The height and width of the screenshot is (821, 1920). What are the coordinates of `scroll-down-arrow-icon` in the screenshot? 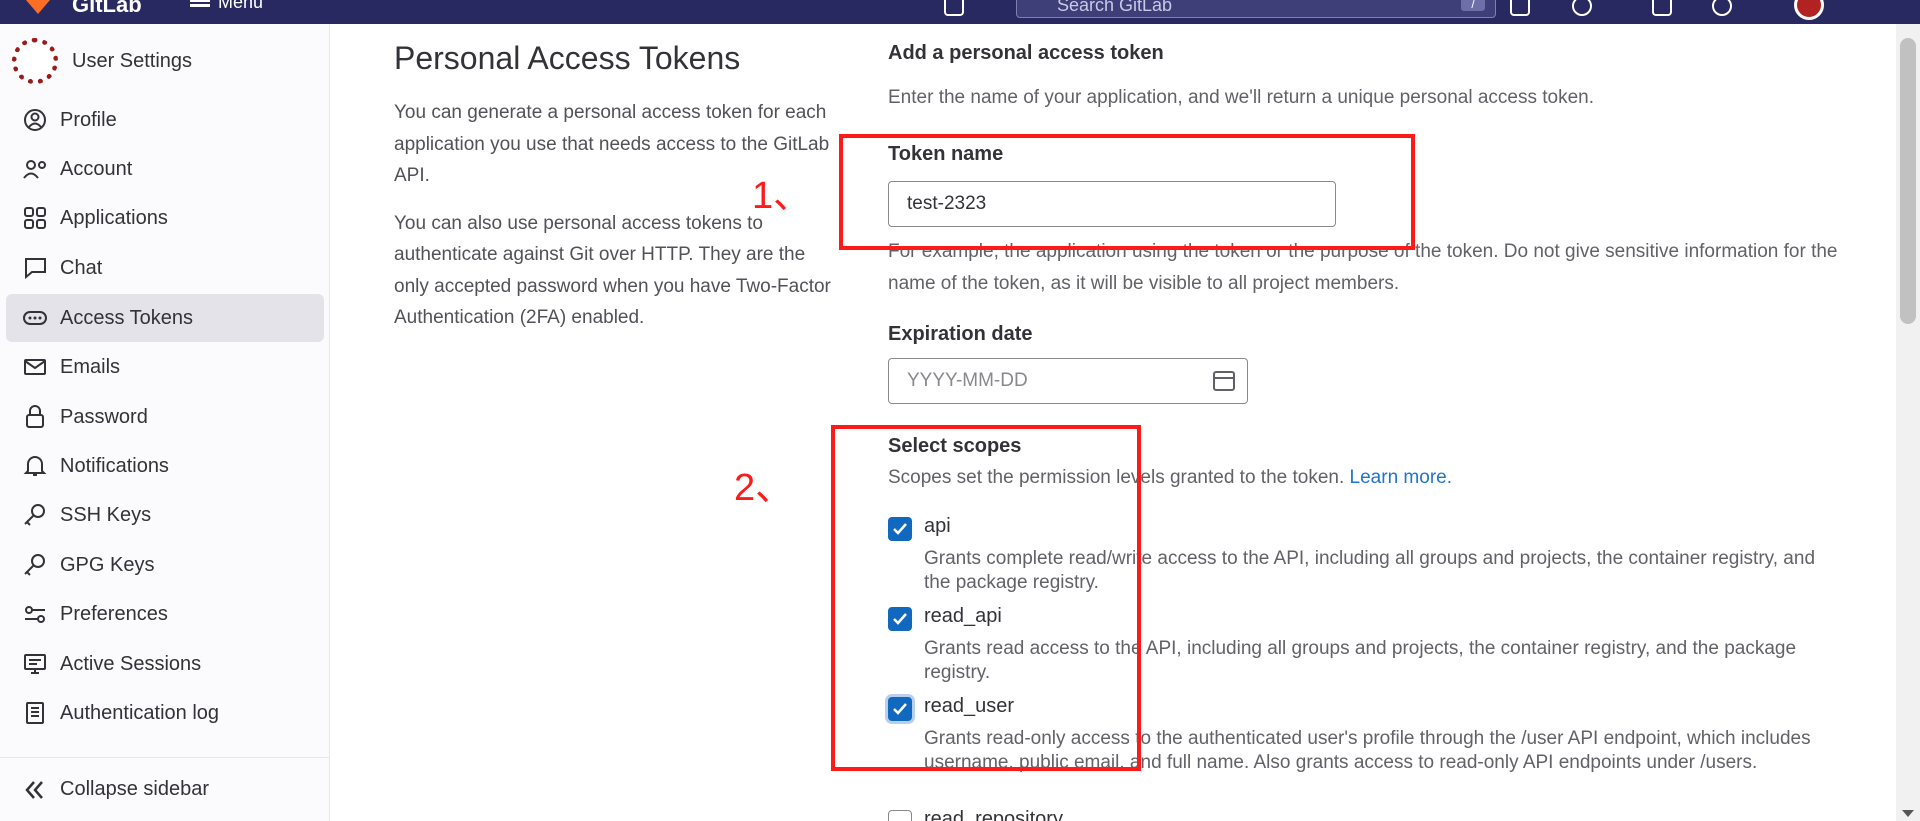 It's located at (1908, 813).